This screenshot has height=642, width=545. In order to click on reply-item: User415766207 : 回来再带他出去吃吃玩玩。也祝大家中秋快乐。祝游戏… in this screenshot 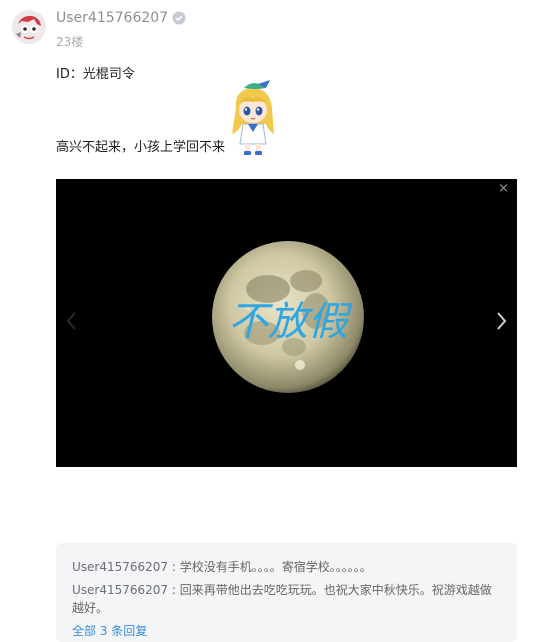, I will do `click(287, 599)`.